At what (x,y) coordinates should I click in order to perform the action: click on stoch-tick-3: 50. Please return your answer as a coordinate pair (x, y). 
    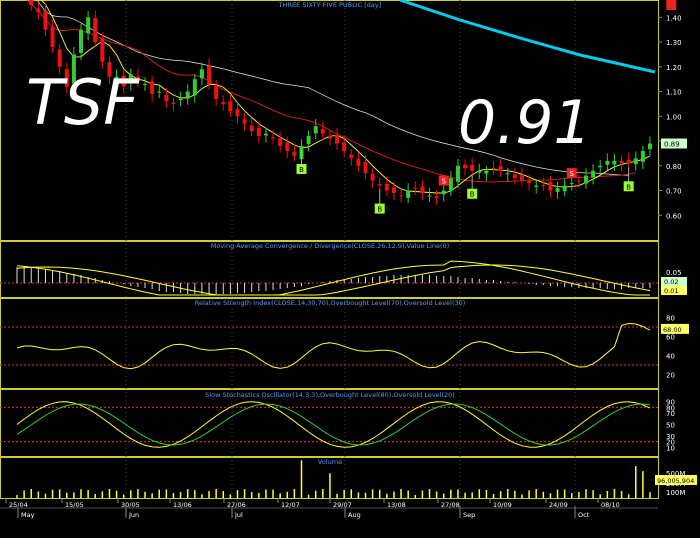
    Looking at the image, I should click on (670, 426).